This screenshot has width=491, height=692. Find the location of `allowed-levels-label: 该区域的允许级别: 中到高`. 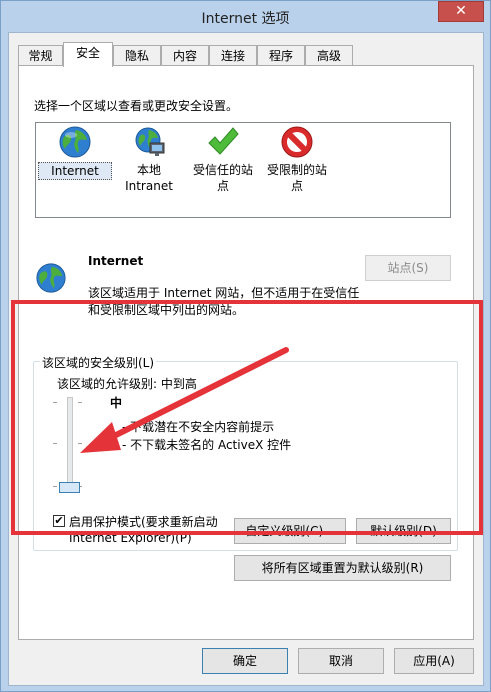

allowed-levels-label: 该区域的允许级别: 中到高 is located at coordinates (127, 384).